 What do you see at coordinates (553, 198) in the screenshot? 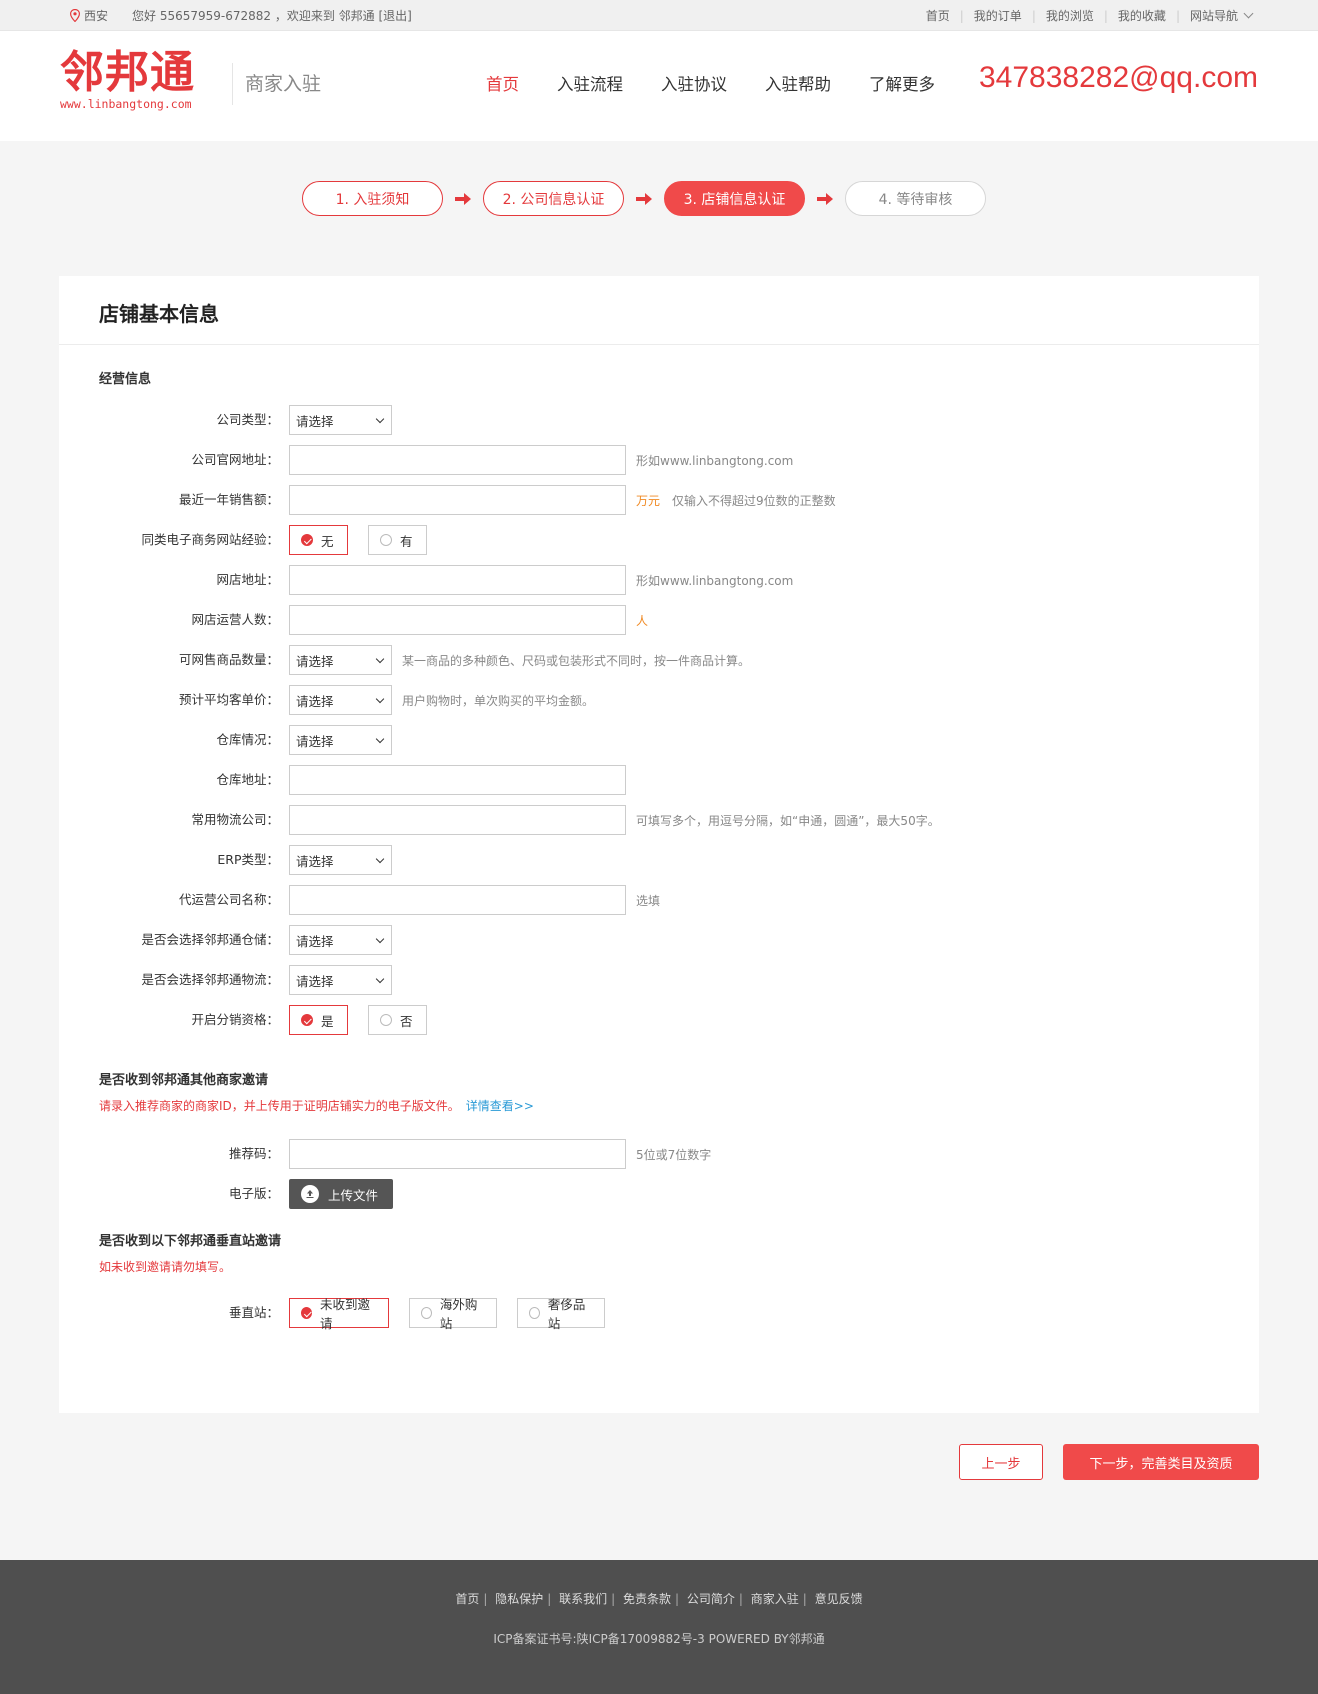
I see `step-2: 2. 公司信息认证` at bounding box center [553, 198].